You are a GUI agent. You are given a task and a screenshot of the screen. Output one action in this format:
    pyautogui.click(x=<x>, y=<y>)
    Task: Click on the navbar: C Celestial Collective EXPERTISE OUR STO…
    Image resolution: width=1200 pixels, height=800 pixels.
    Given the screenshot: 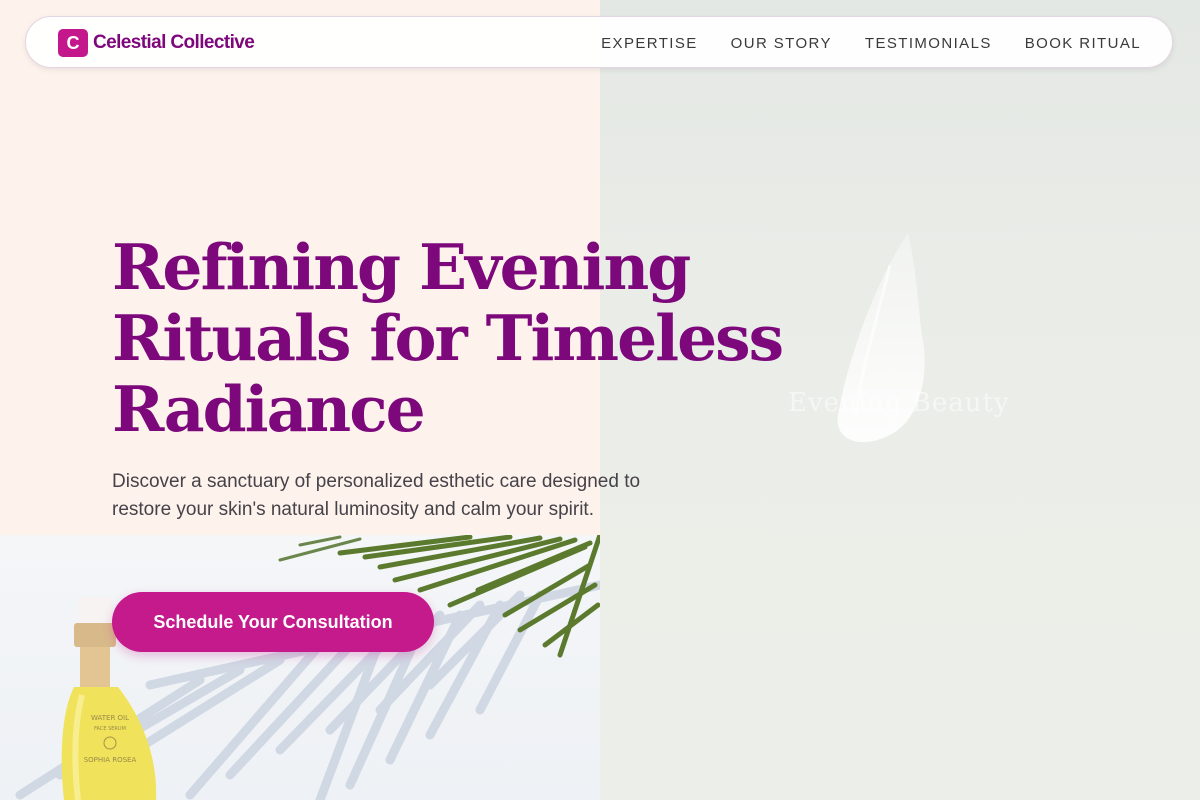 What is the action you would take?
    pyautogui.click(x=599, y=42)
    